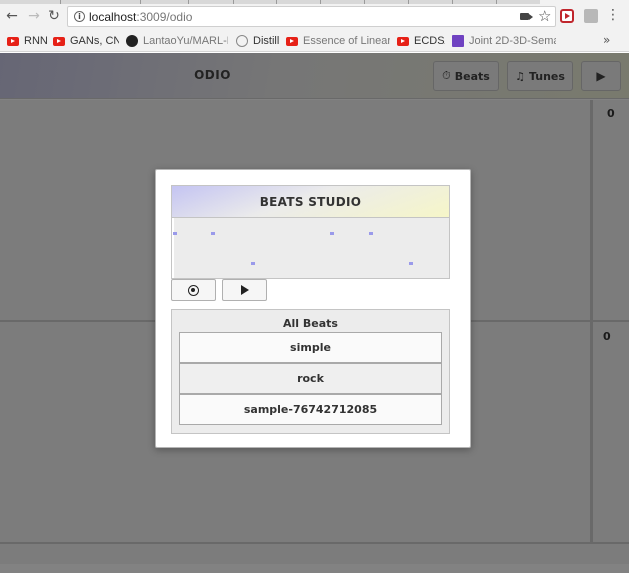 Image resolution: width=629 pixels, height=573 pixels. I want to click on bookmark-label: Joint 2D-3D-Semanti, so click(512, 41).